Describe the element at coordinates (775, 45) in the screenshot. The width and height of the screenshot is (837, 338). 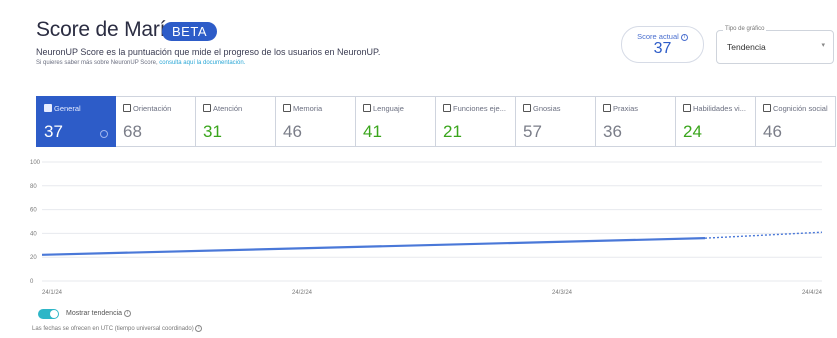
I see `chart-type-select: Tipo de gráfico Tendencia ▾` at that location.